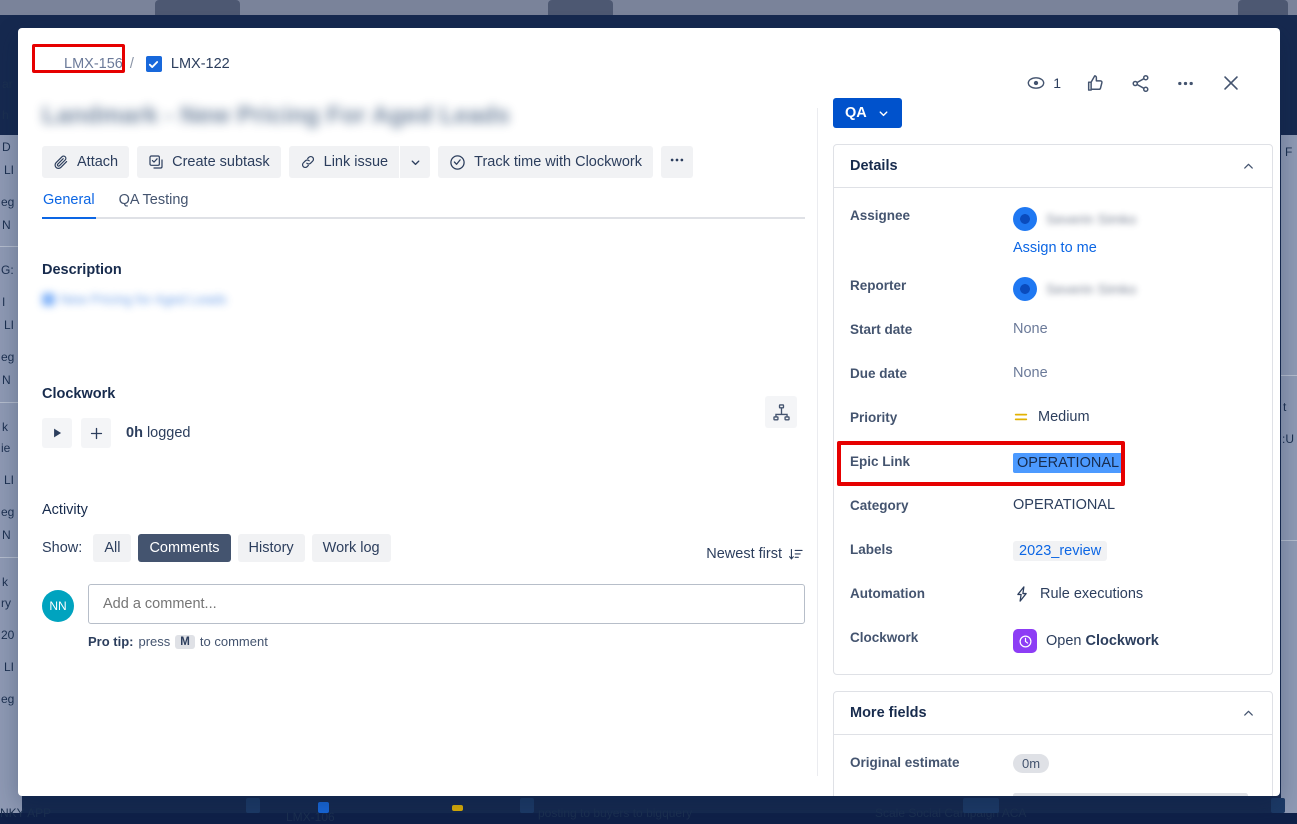  I want to click on field-label-original-estimate: Original estimate, so click(931, 759).